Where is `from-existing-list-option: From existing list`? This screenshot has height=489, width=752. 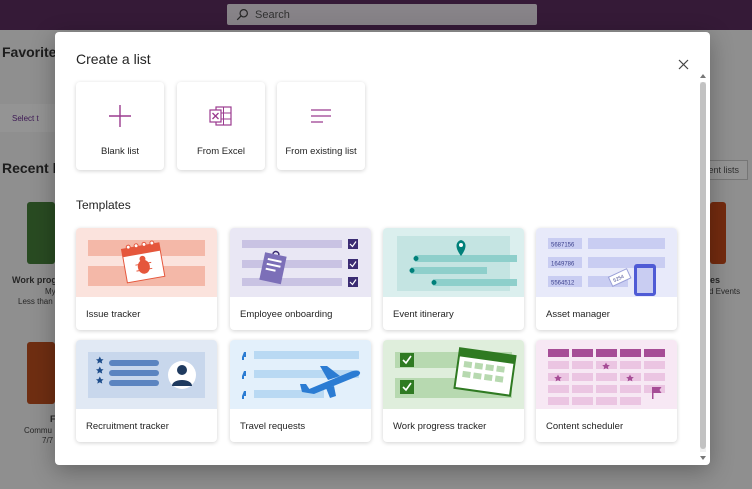
from-existing-list-option: From existing list is located at coordinates (321, 126).